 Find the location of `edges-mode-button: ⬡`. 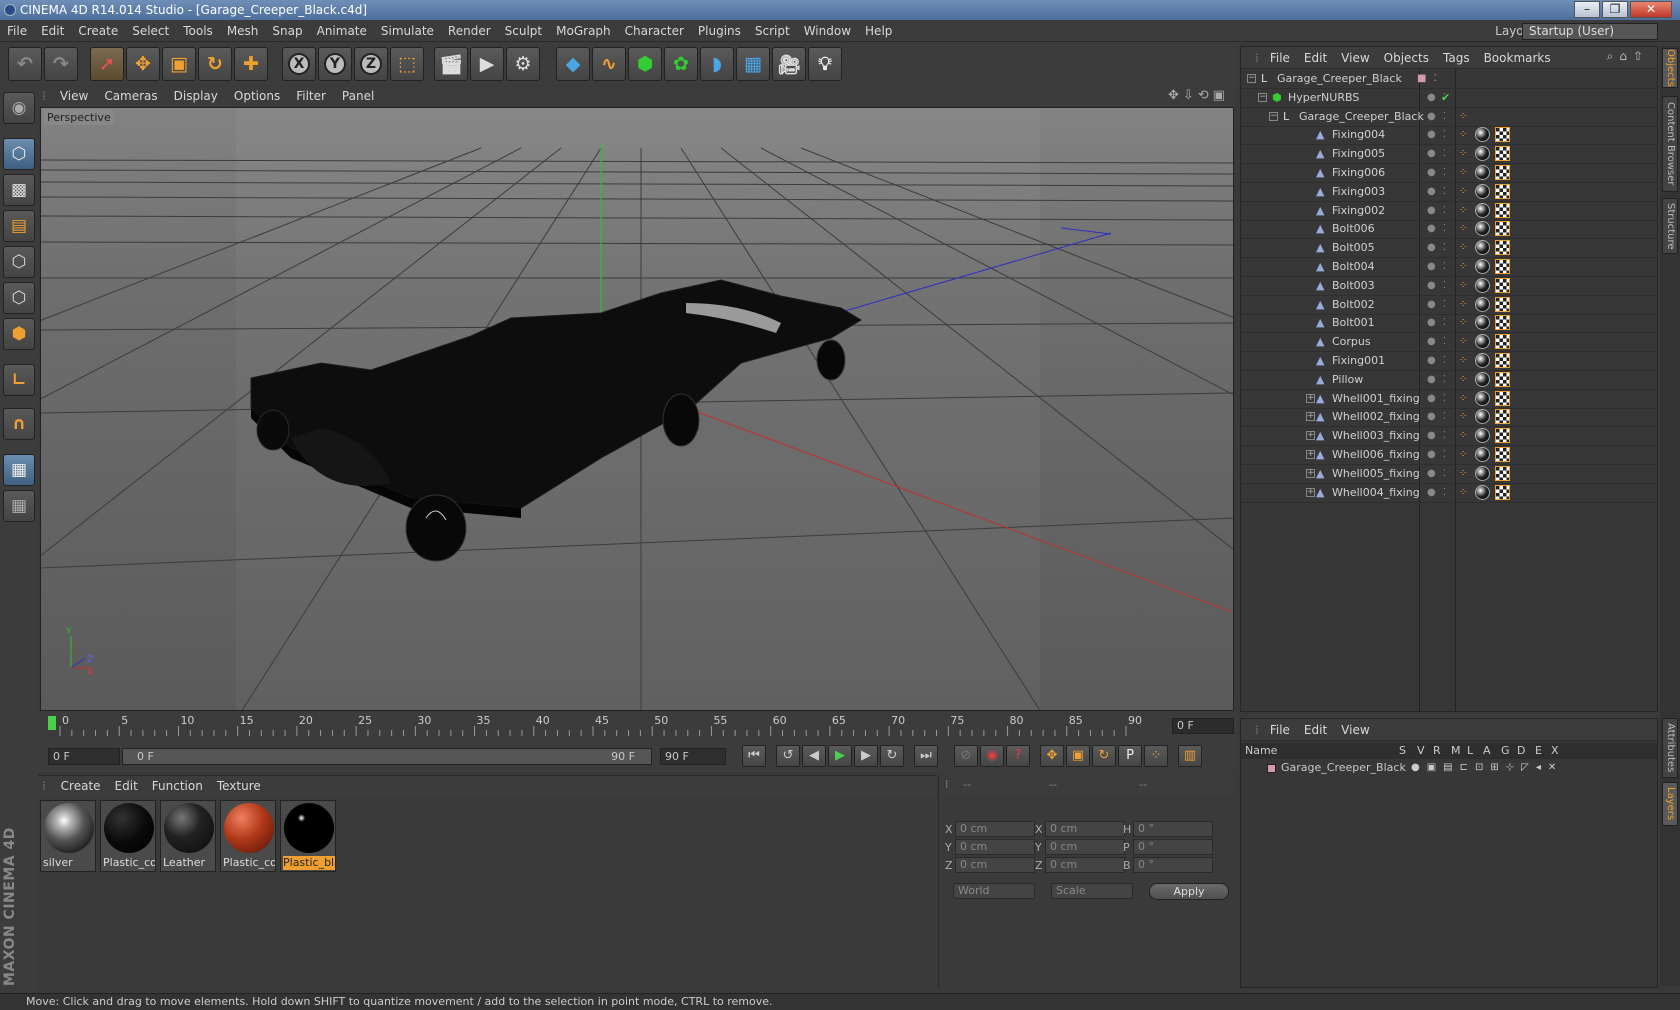

edges-mode-button: ⬡ is located at coordinates (19, 298).